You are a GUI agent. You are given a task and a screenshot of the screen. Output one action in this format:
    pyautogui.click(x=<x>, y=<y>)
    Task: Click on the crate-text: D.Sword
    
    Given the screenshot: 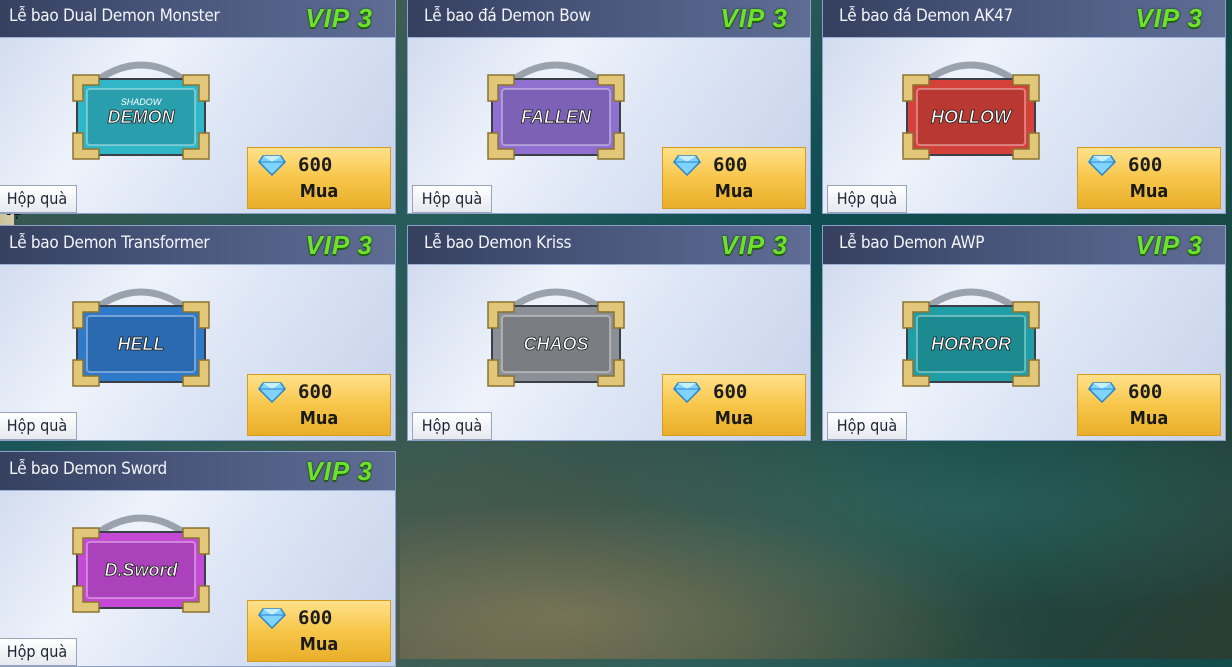 What is the action you would take?
    pyautogui.click(x=141, y=570)
    